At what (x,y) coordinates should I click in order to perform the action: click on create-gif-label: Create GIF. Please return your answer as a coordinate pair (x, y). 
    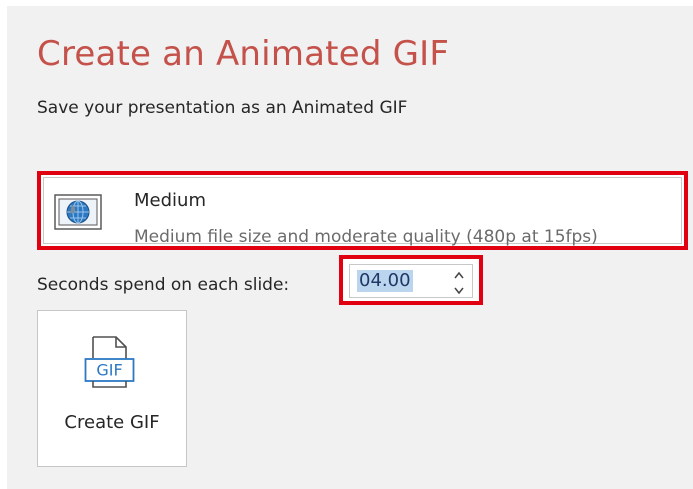
    Looking at the image, I should click on (112, 422).